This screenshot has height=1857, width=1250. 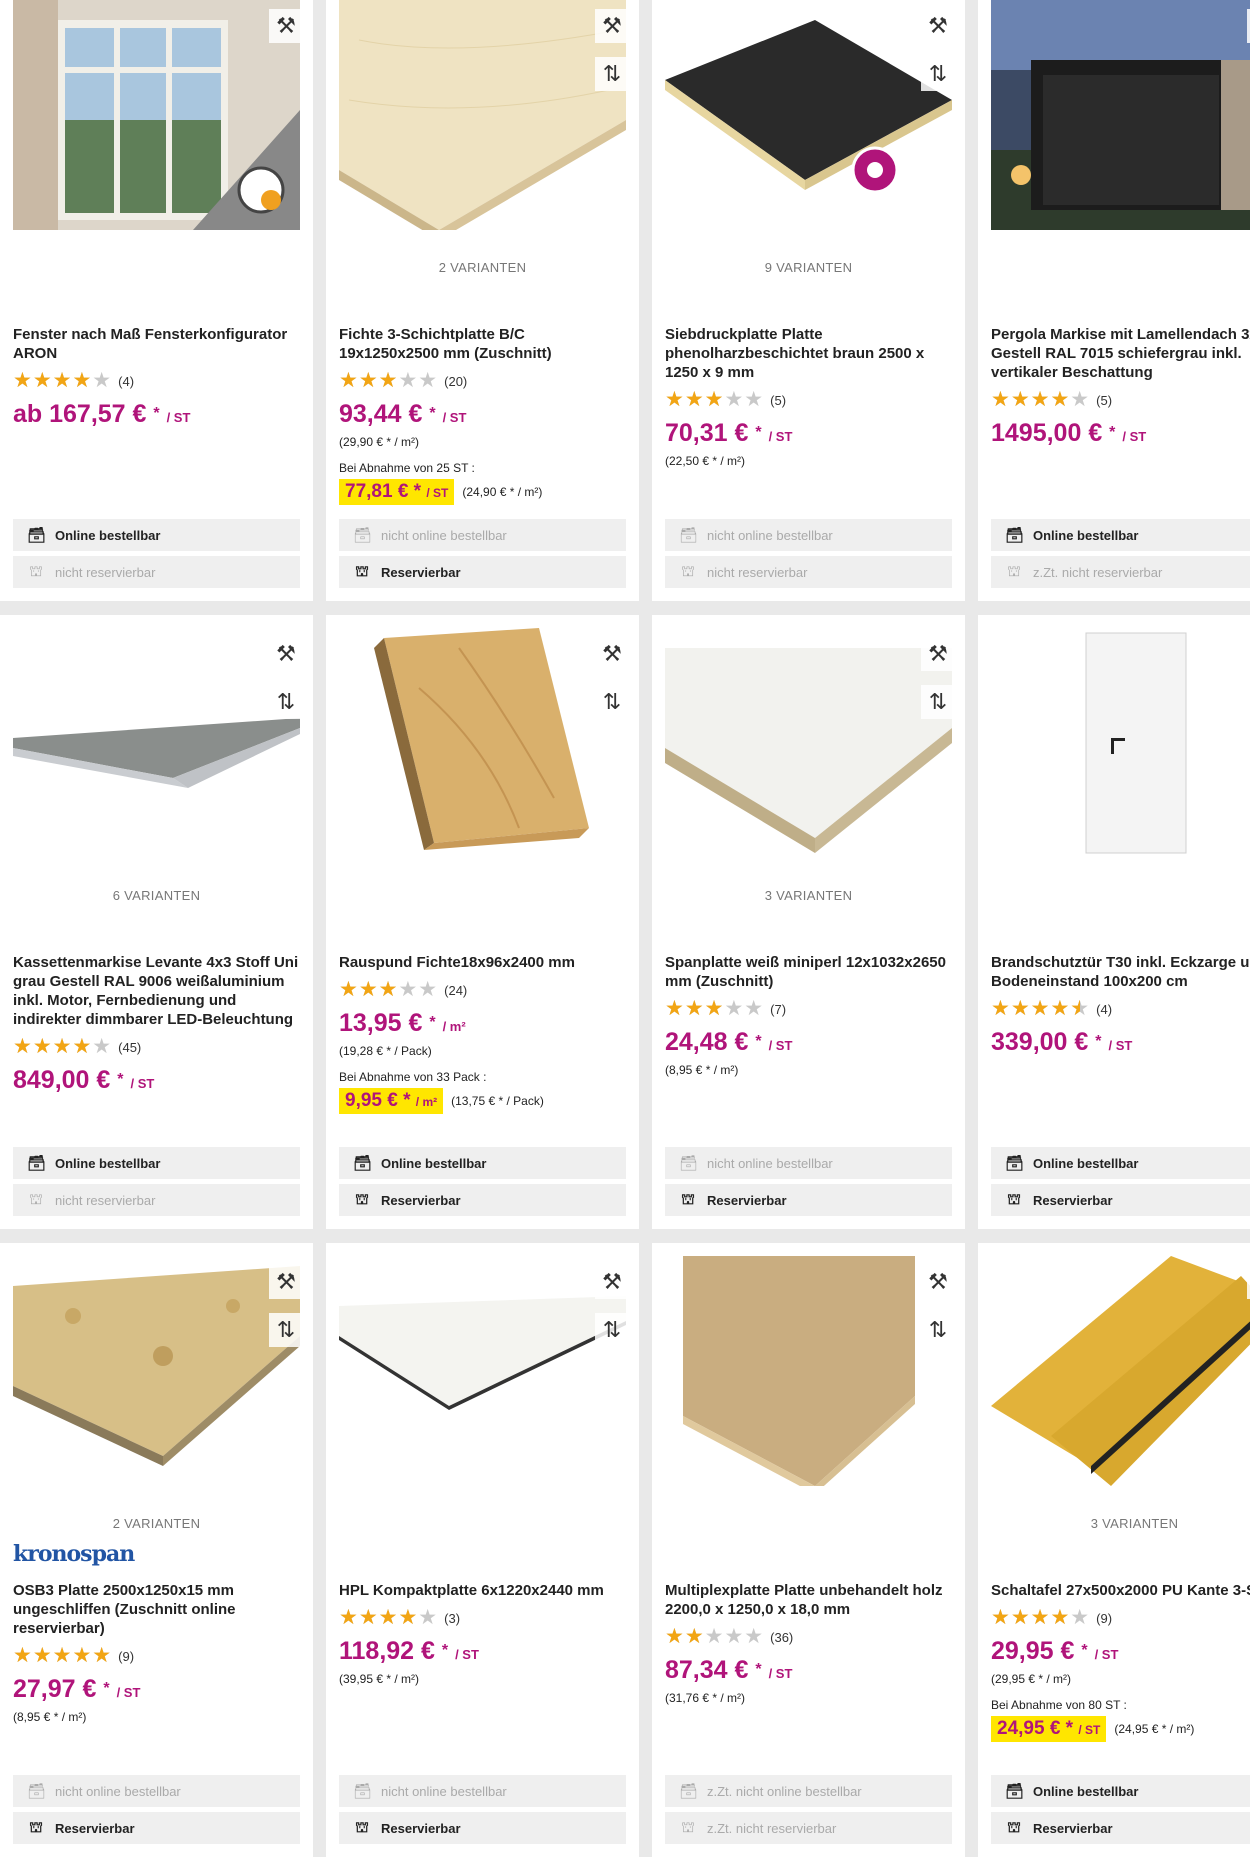 What do you see at coordinates (452, 1618) in the screenshot?
I see `rating-count: (3)` at bounding box center [452, 1618].